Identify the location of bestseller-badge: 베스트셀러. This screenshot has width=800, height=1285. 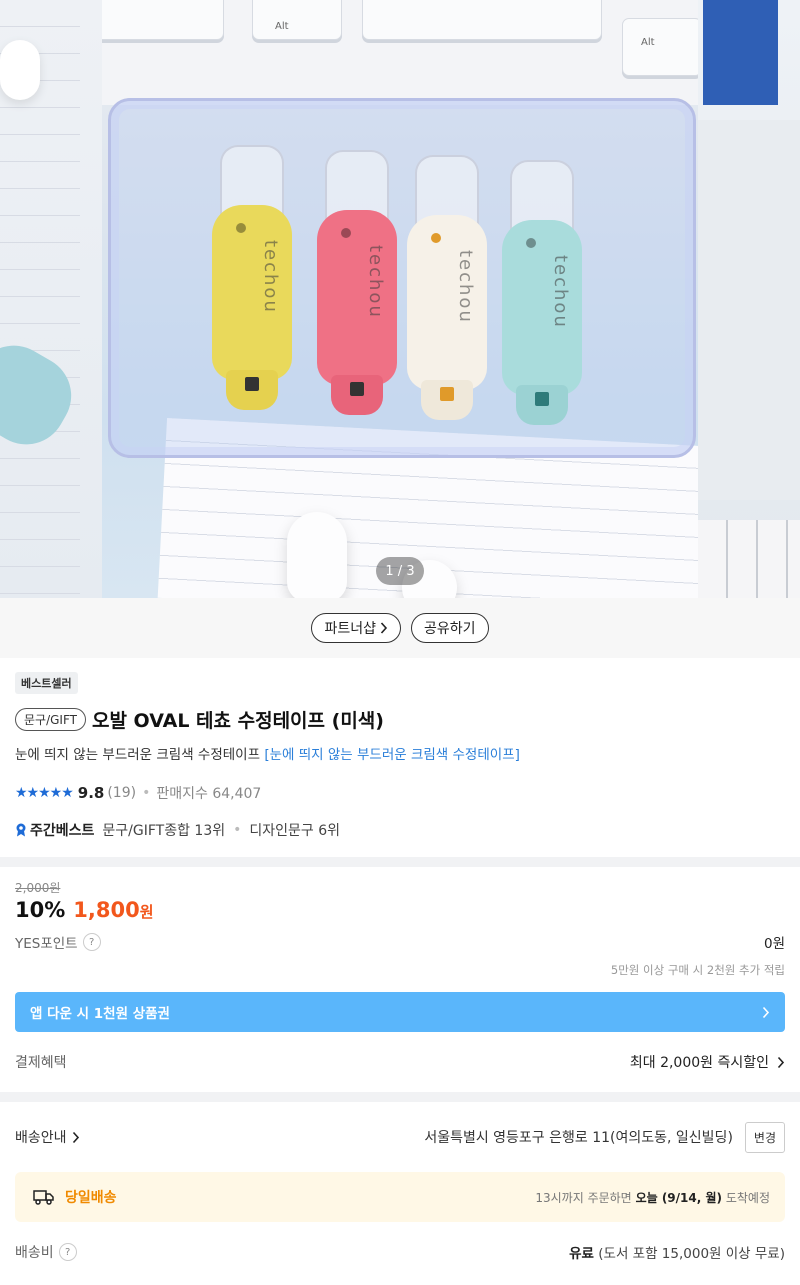
(46, 683).